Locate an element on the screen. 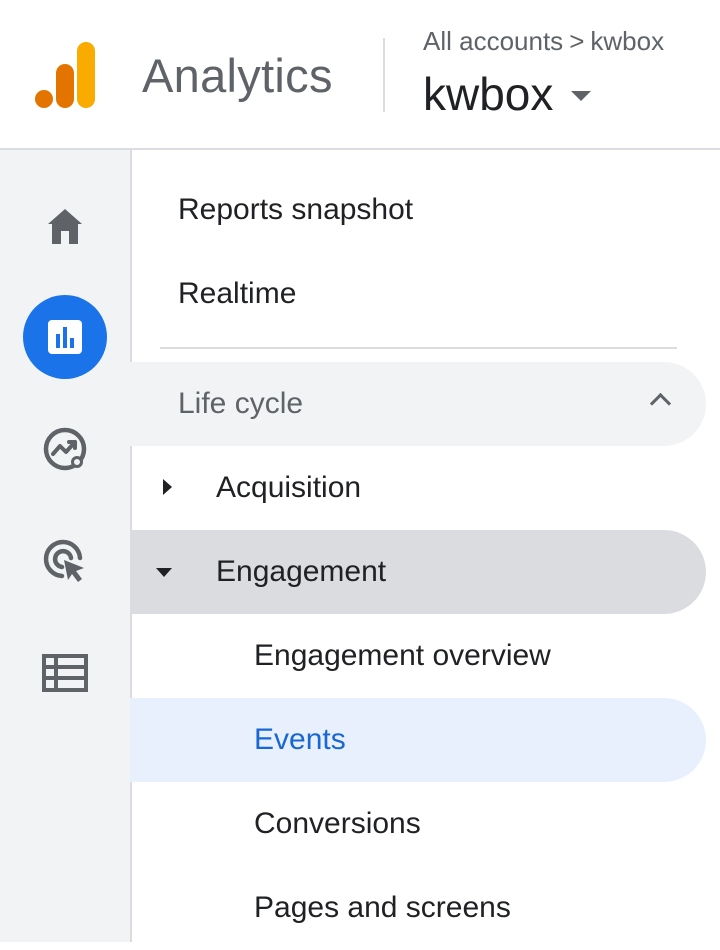 The height and width of the screenshot is (950, 720). property-name: kwbox is located at coordinates (488, 94).